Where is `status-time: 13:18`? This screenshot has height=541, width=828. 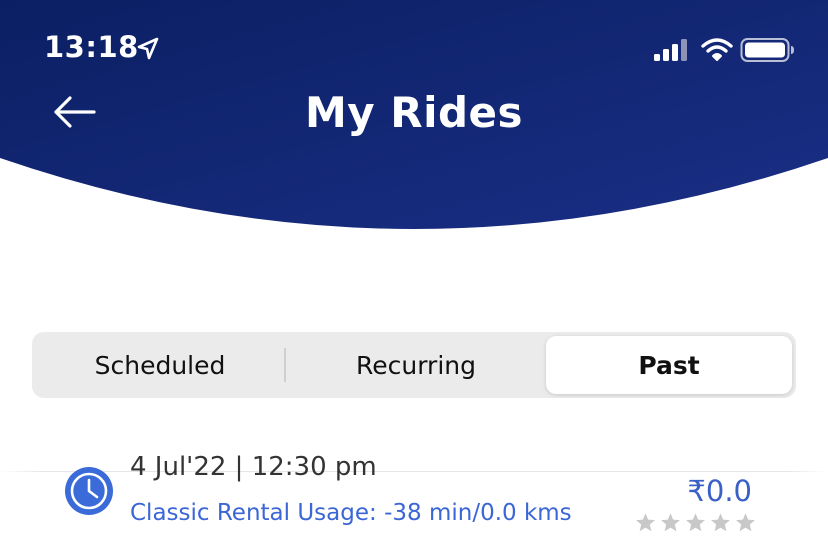
status-time: 13:18 is located at coordinates (91, 47).